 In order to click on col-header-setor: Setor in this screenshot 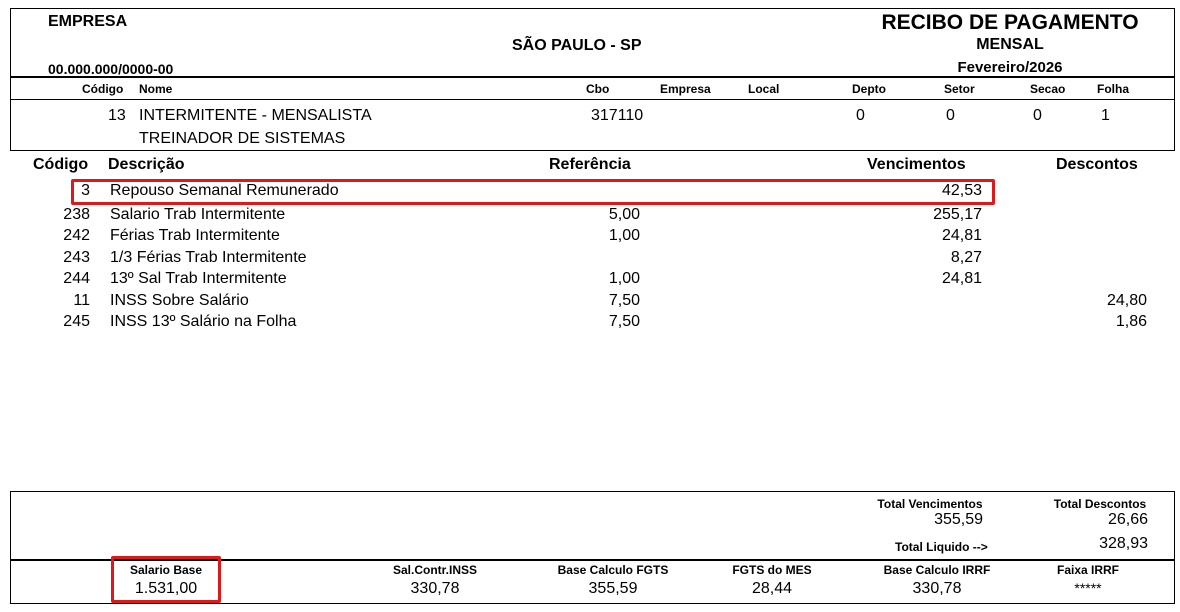, I will do `click(959, 89)`.